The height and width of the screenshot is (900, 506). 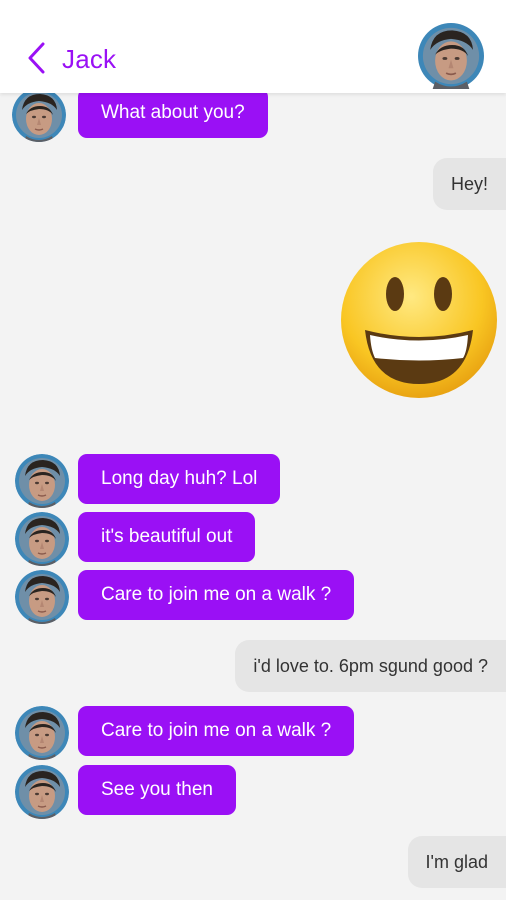 What do you see at coordinates (167, 537) in the screenshot?
I see `incoming-message: it's beautiful out` at bounding box center [167, 537].